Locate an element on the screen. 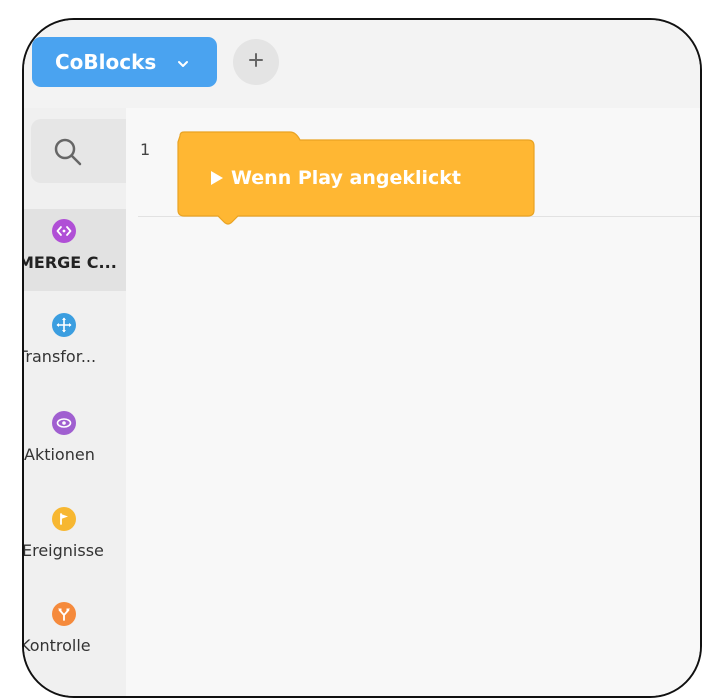 This screenshot has width=714, height=698. chevron-down-icon is located at coordinates (183, 65).